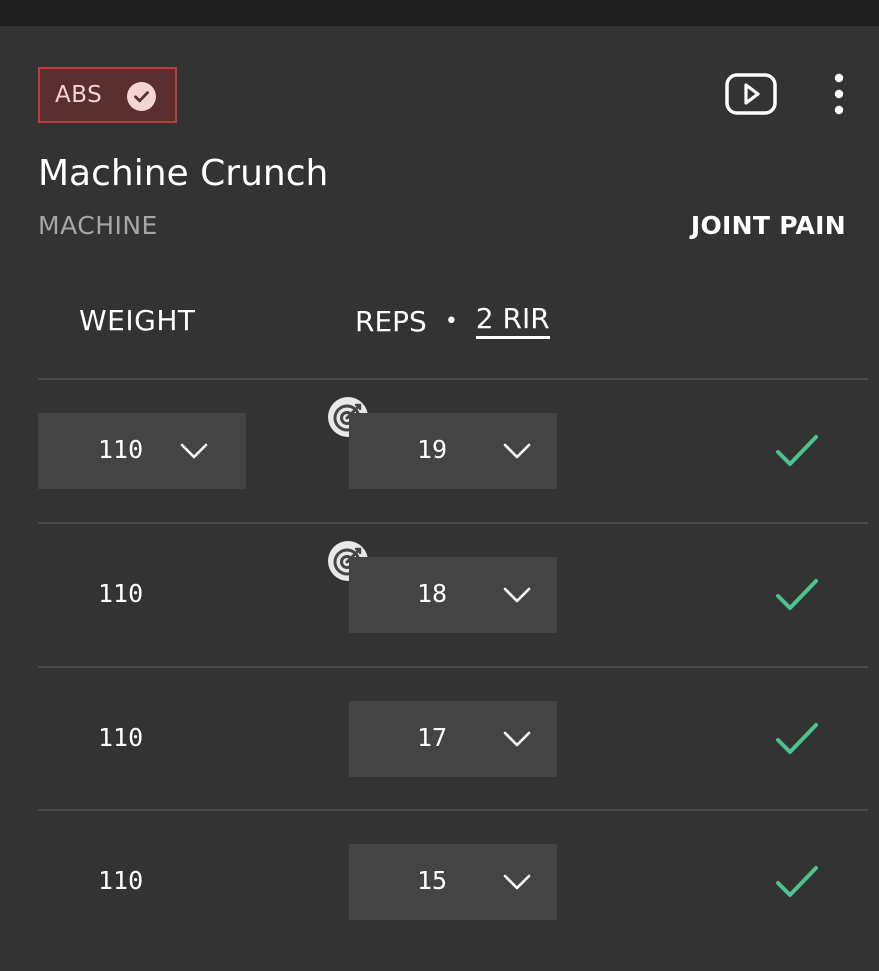 Image resolution: width=879 pixels, height=971 pixels. I want to click on reps-value: 17, so click(432, 737).